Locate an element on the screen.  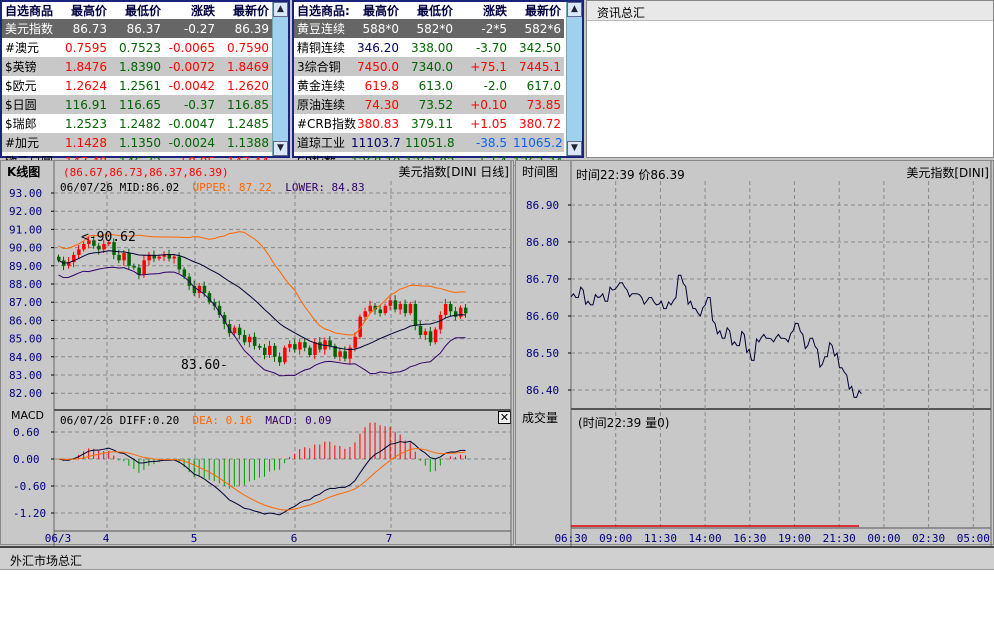
low-value: 11051.8 is located at coordinates (429, 142).